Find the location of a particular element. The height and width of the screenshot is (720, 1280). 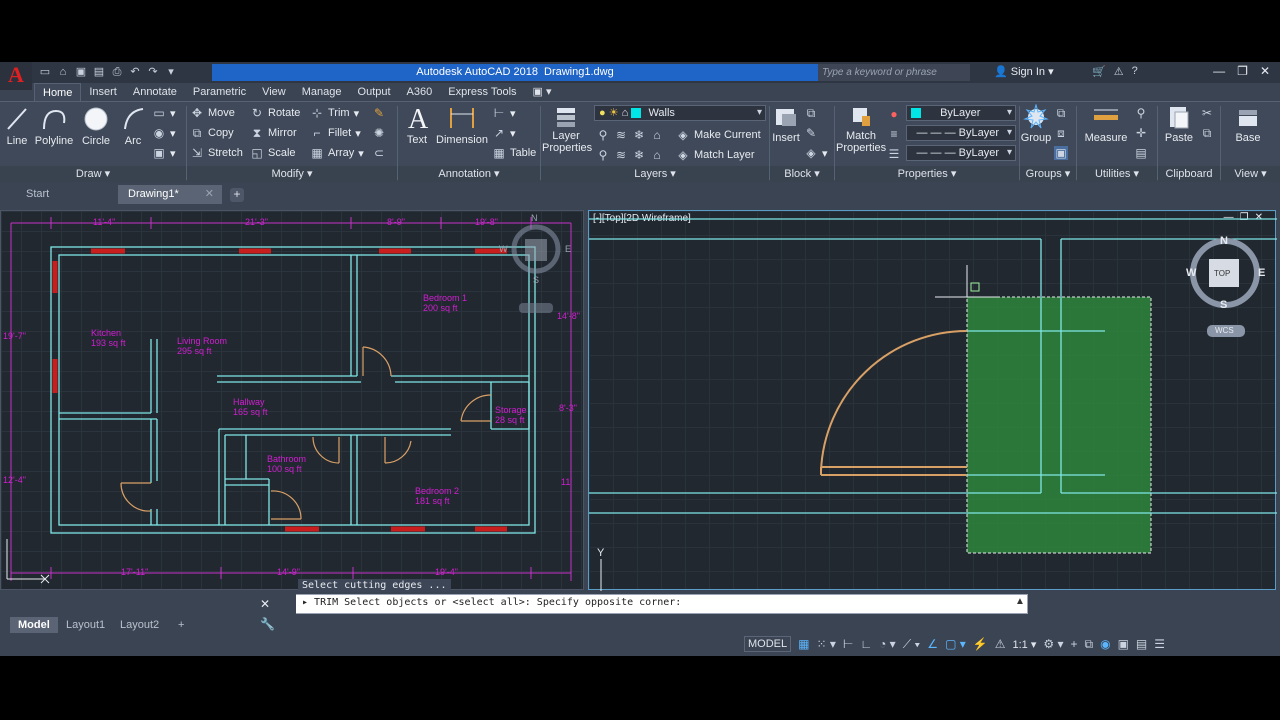

tab-express-tools: Express Tools is located at coordinates (482, 92).